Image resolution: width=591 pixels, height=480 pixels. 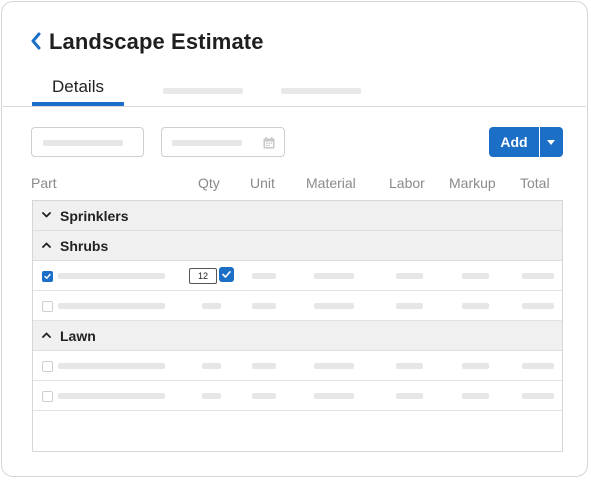 I want to click on page-title: Landscape Estimate, so click(x=156, y=41).